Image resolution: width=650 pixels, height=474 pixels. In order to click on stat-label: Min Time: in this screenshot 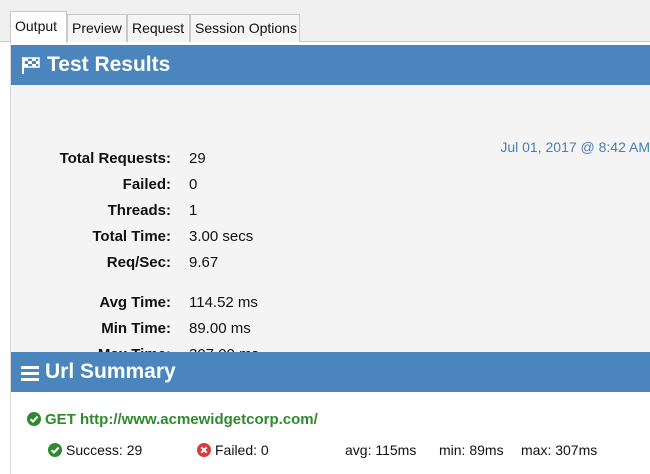, I will do `click(136, 328)`.